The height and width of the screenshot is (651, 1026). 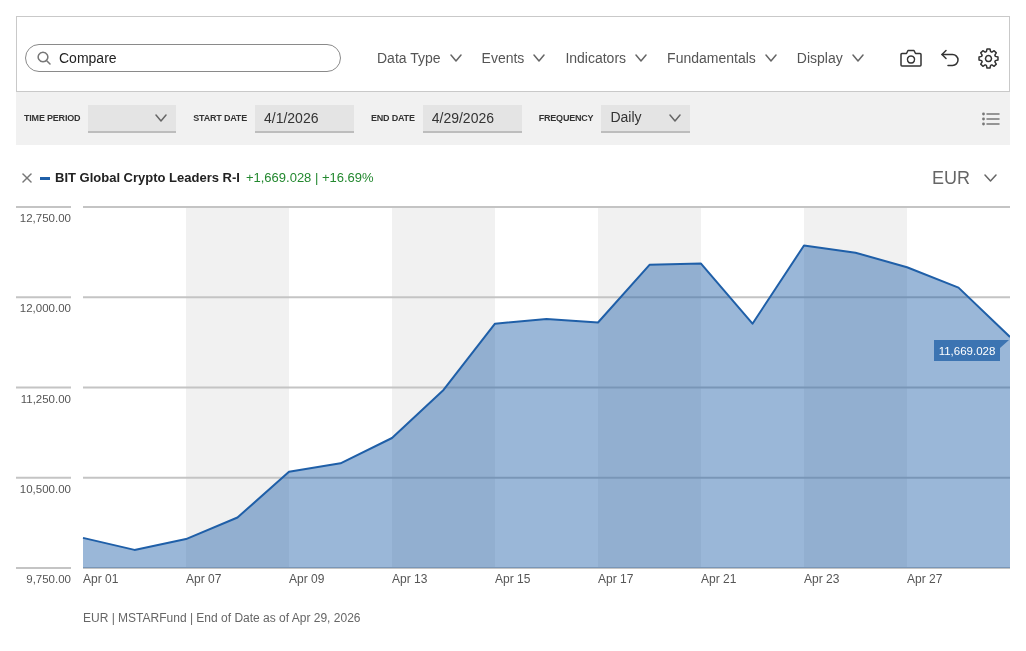 What do you see at coordinates (204, 579) in the screenshot?
I see `x-axis-label: Apr 07` at bounding box center [204, 579].